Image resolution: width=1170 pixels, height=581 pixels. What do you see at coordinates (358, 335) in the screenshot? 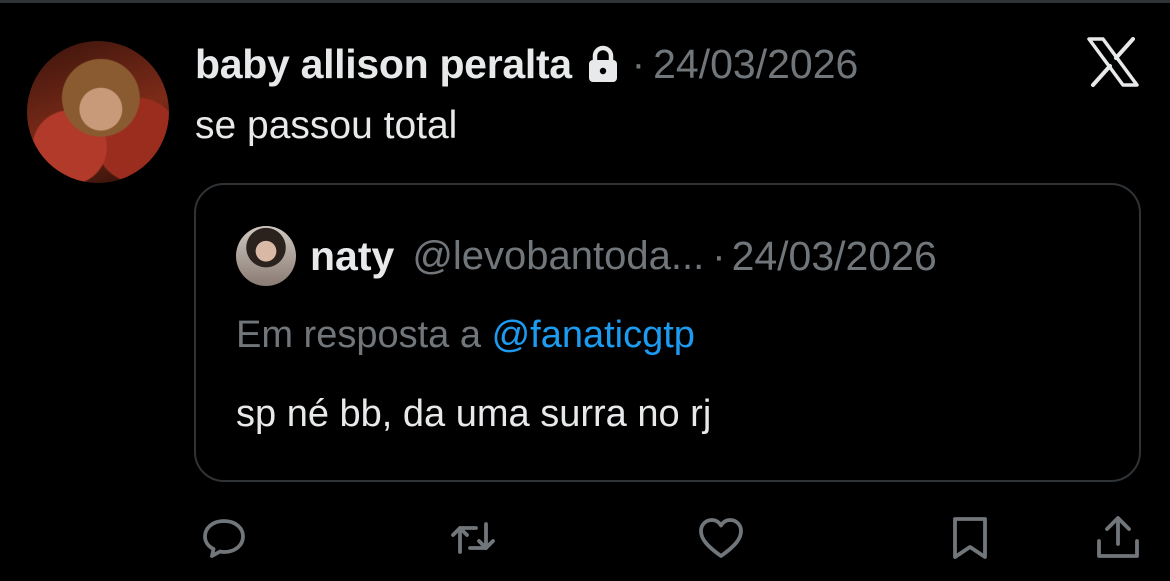
I see `reply-prefix: Em resposta a` at bounding box center [358, 335].